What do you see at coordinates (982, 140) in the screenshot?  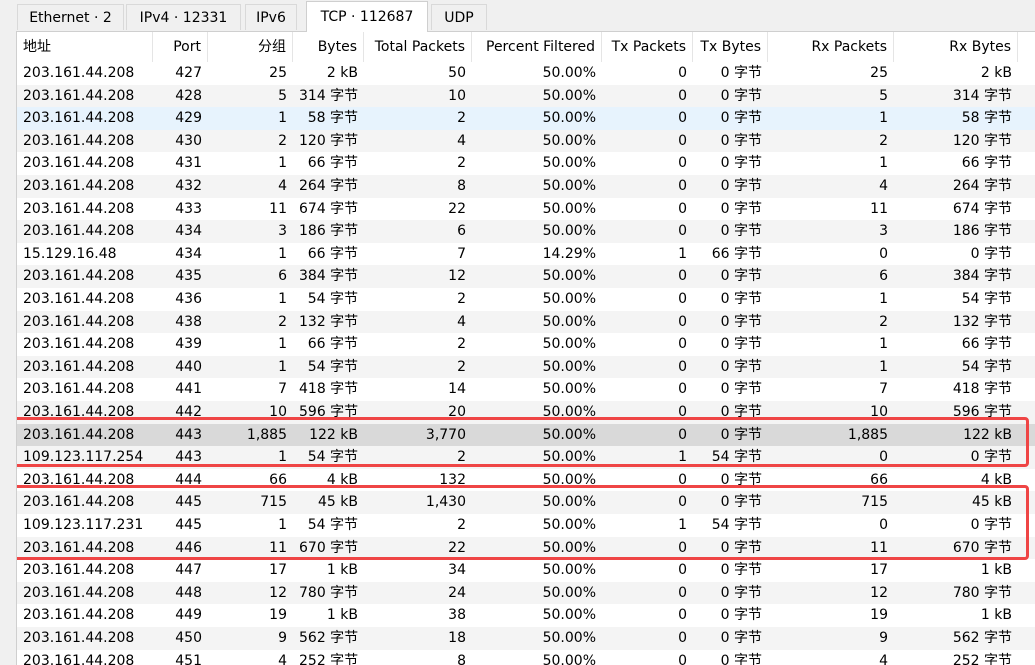 I see `cell-rx-bytes: 120 字节` at bounding box center [982, 140].